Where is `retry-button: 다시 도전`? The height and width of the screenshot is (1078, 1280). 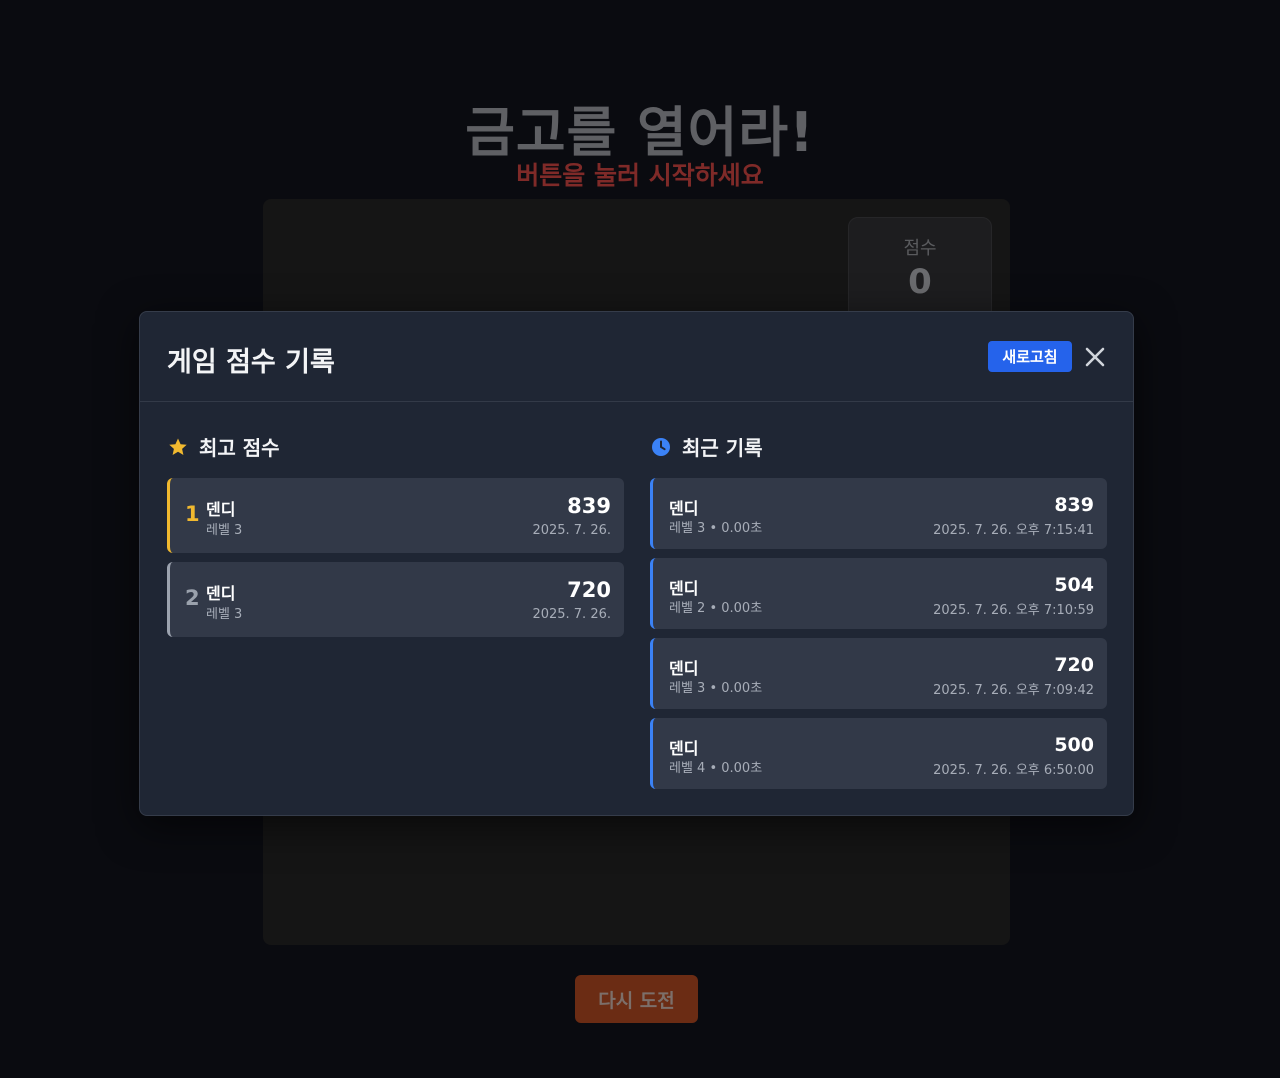 retry-button: 다시 도전 is located at coordinates (636, 999).